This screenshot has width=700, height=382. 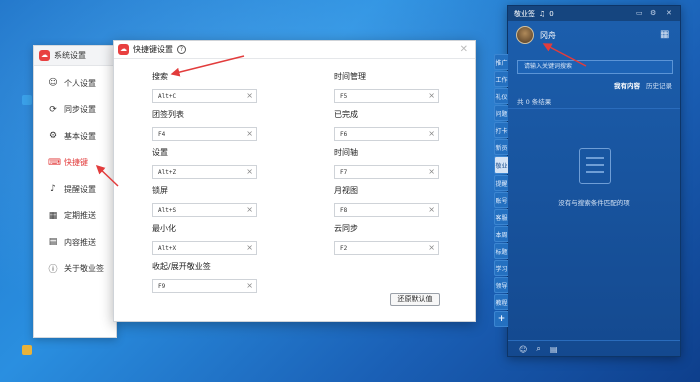 I want to click on panel-title: 敬业签, so click(x=524, y=13).